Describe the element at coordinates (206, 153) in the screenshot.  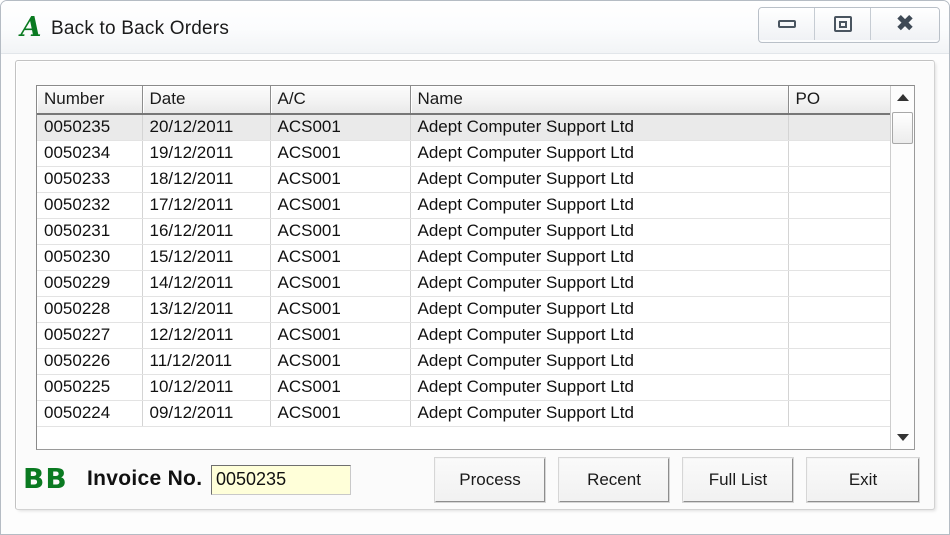
I see `cell-date: 19/12/2011` at that location.